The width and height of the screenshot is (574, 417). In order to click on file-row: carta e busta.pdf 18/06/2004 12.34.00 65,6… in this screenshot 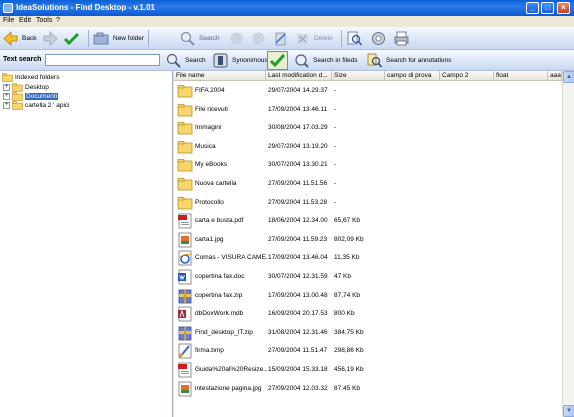, I will do `click(368, 221)`.